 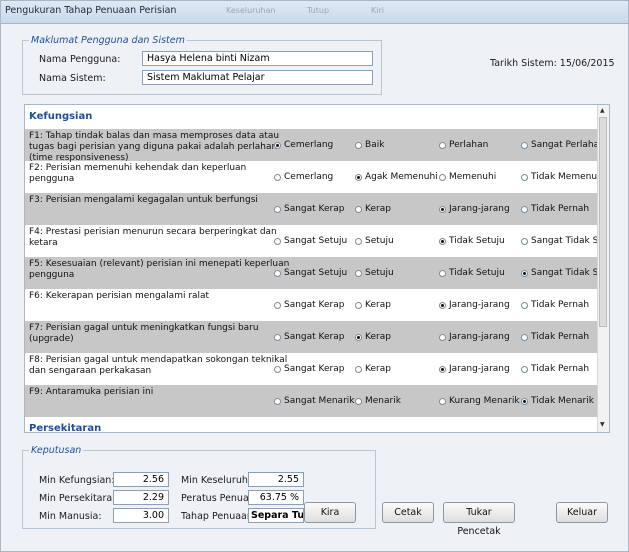 I want to click on system-name-label: Nama Sistem:, so click(x=72, y=78).